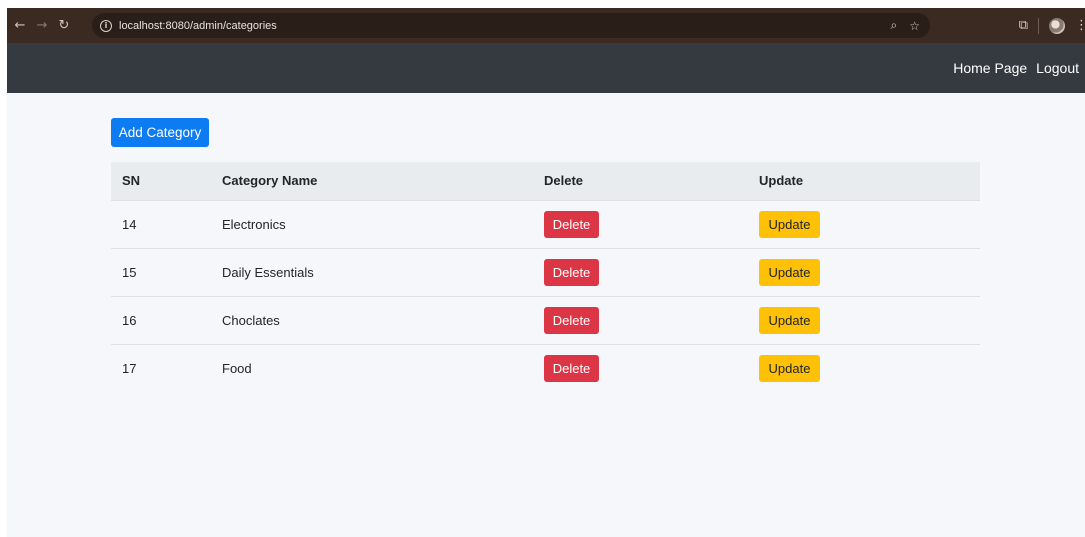 This screenshot has height=537, width=1085. What do you see at coordinates (990, 68) in the screenshot?
I see `home-page-link: Home Page` at bounding box center [990, 68].